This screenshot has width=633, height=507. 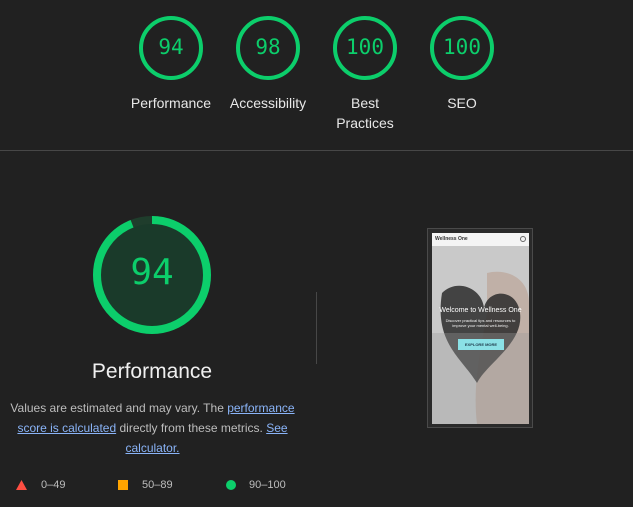 What do you see at coordinates (268, 47) in the screenshot?
I see `gauge-score: 98` at bounding box center [268, 47].